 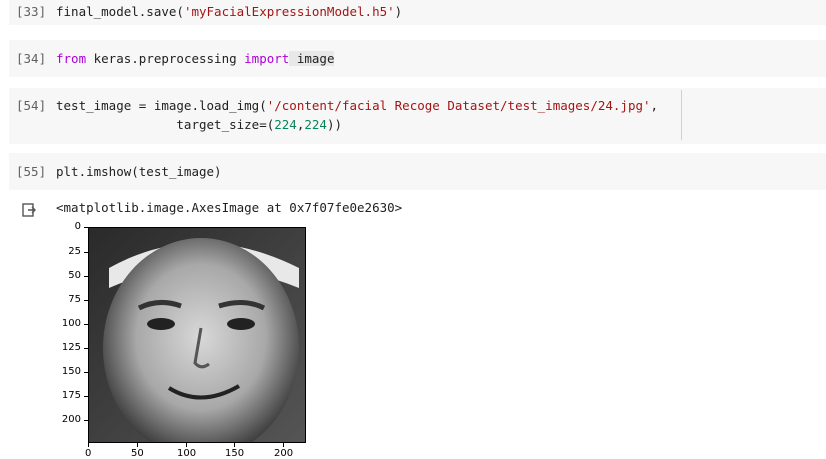 What do you see at coordinates (137, 453) in the screenshot?
I see `x-tick-label: 50` at bounding box center [137, 453].